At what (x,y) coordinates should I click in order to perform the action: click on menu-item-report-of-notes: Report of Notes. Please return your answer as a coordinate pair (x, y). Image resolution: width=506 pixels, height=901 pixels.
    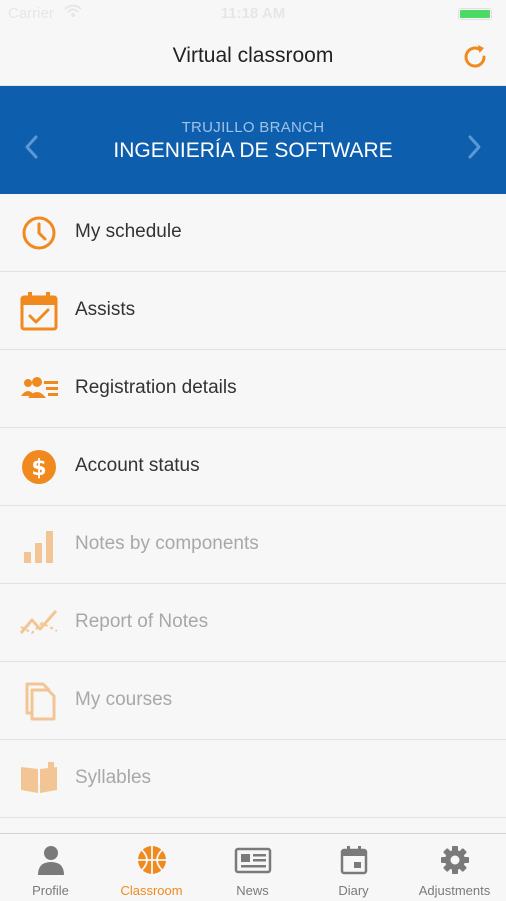
    Looking at the image, I should click on (253, 623).